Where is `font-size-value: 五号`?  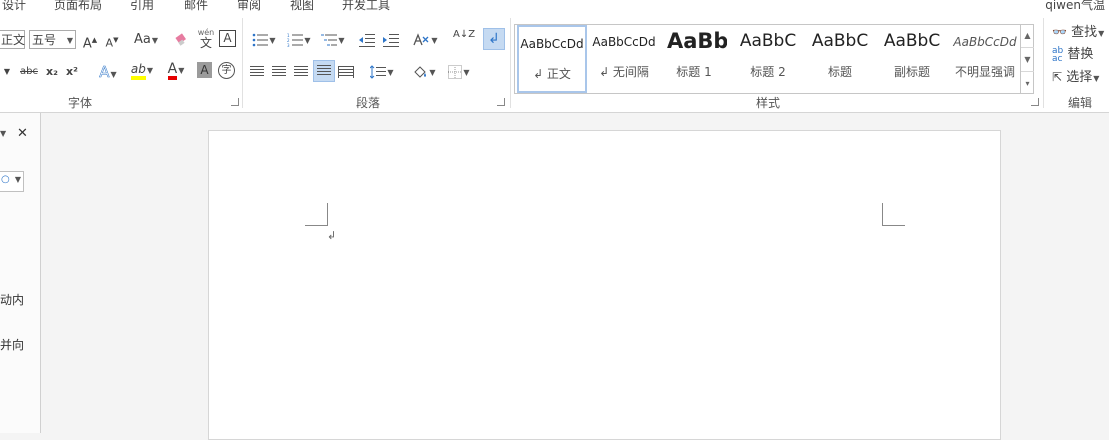
font-size-value: 五号 is located at coordinates (44, 40).